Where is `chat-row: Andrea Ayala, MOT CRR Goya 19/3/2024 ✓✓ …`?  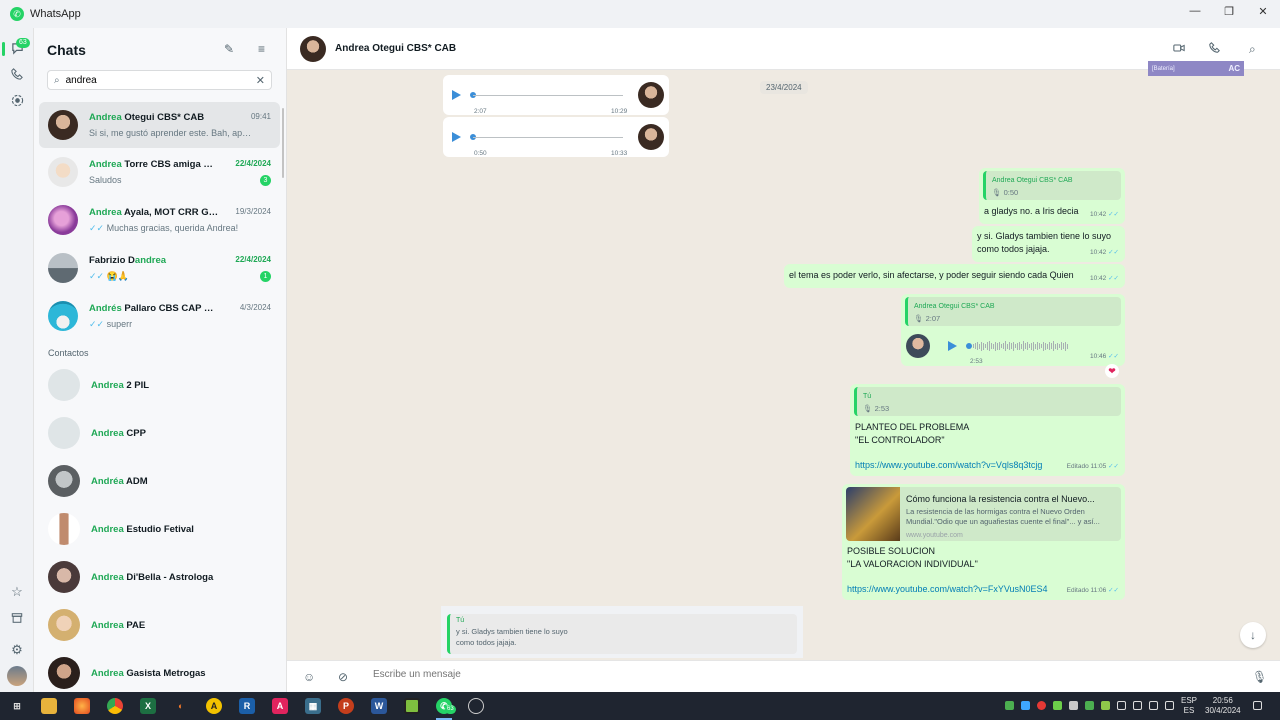 chat-row: Andrea Ayala, MOT CRR Goya 19/3/2024 ✓✓ … is located at coordinates (159, 220).